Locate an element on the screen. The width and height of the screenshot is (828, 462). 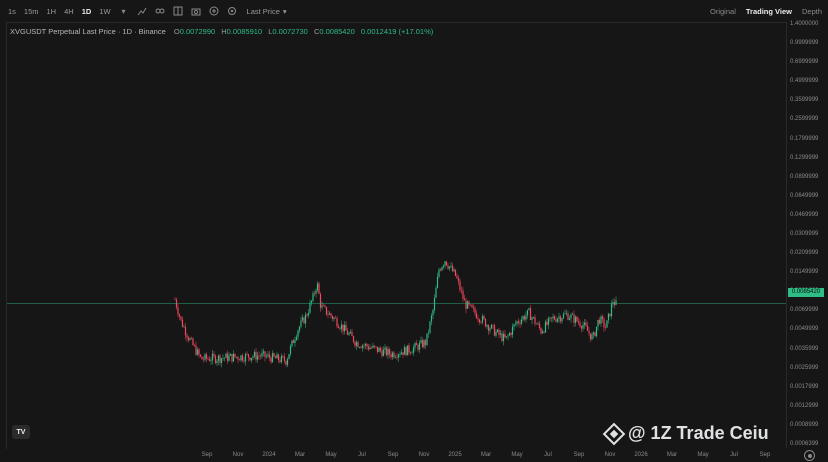
view-depth: Depth is located at coordinates (812, 11).